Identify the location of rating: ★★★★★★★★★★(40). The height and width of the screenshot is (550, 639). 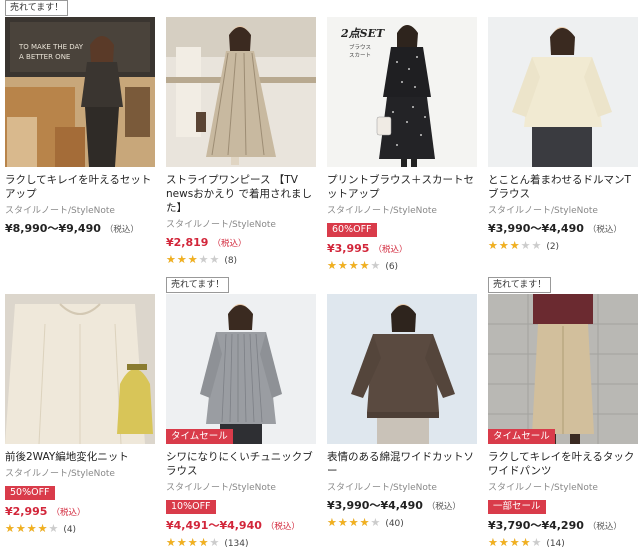
(402, 523).